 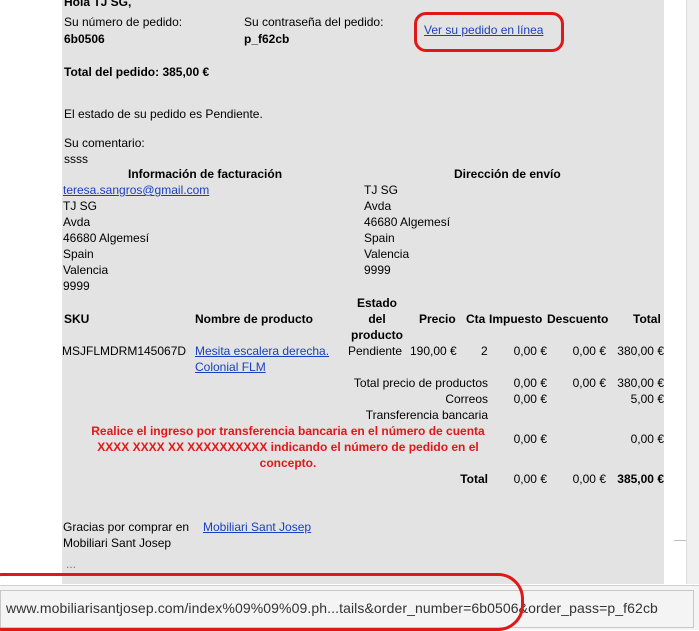 I want to click on subtotal-label: Total precio de productos, so click(x=420, y=383).